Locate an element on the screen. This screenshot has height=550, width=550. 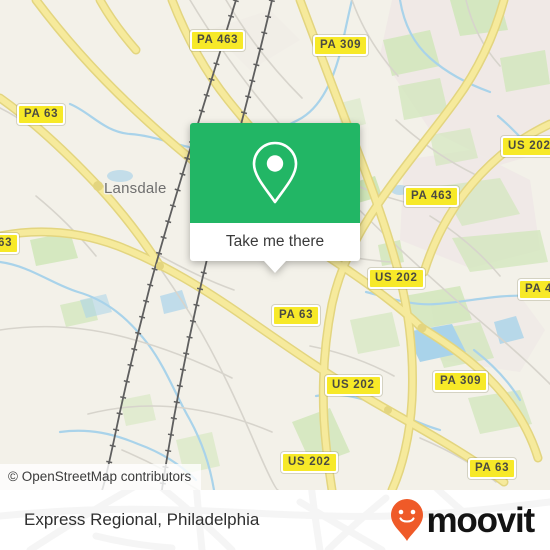
footer-bar: Express Regional, Philadelphia moovit is located at coordinates (275, 520).